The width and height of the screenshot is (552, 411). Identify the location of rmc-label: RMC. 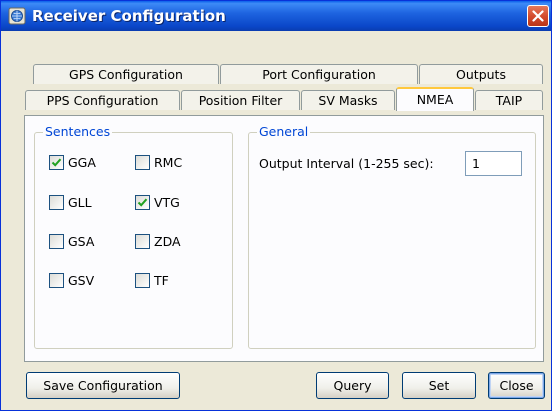
(168, 162).